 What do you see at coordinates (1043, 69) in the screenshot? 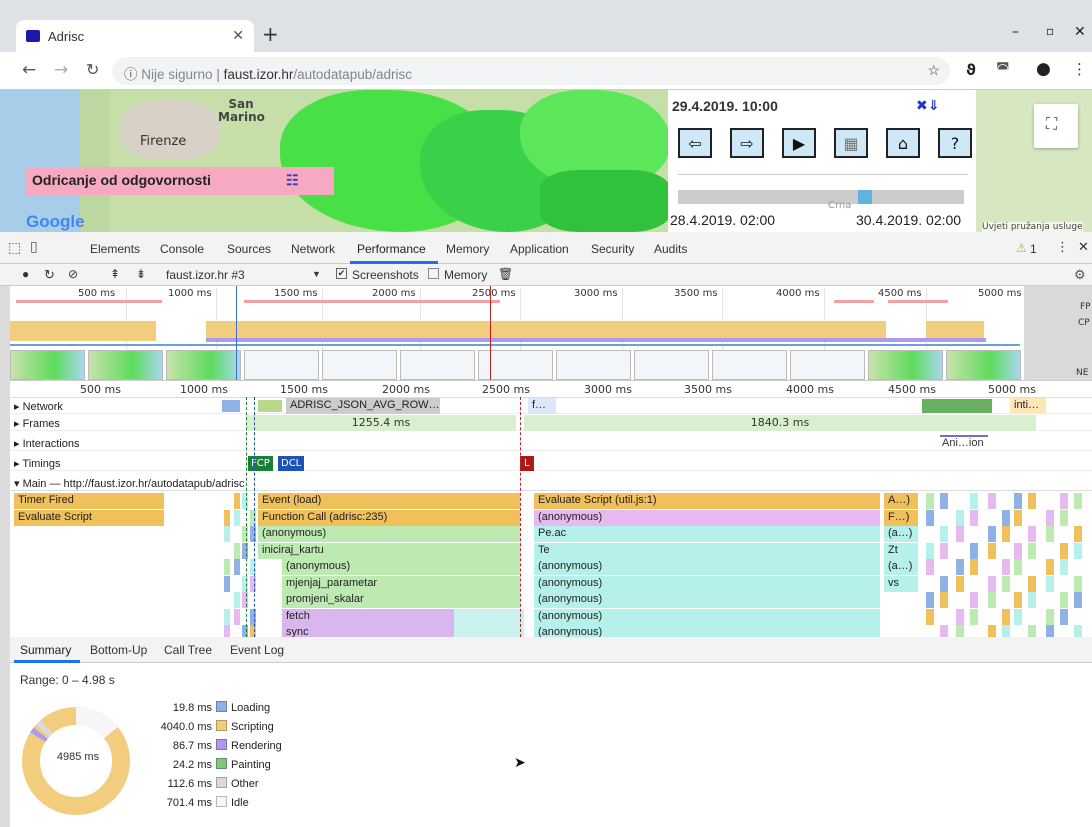
I see `profile-icon: ●` at bounding box center [1043, 69].